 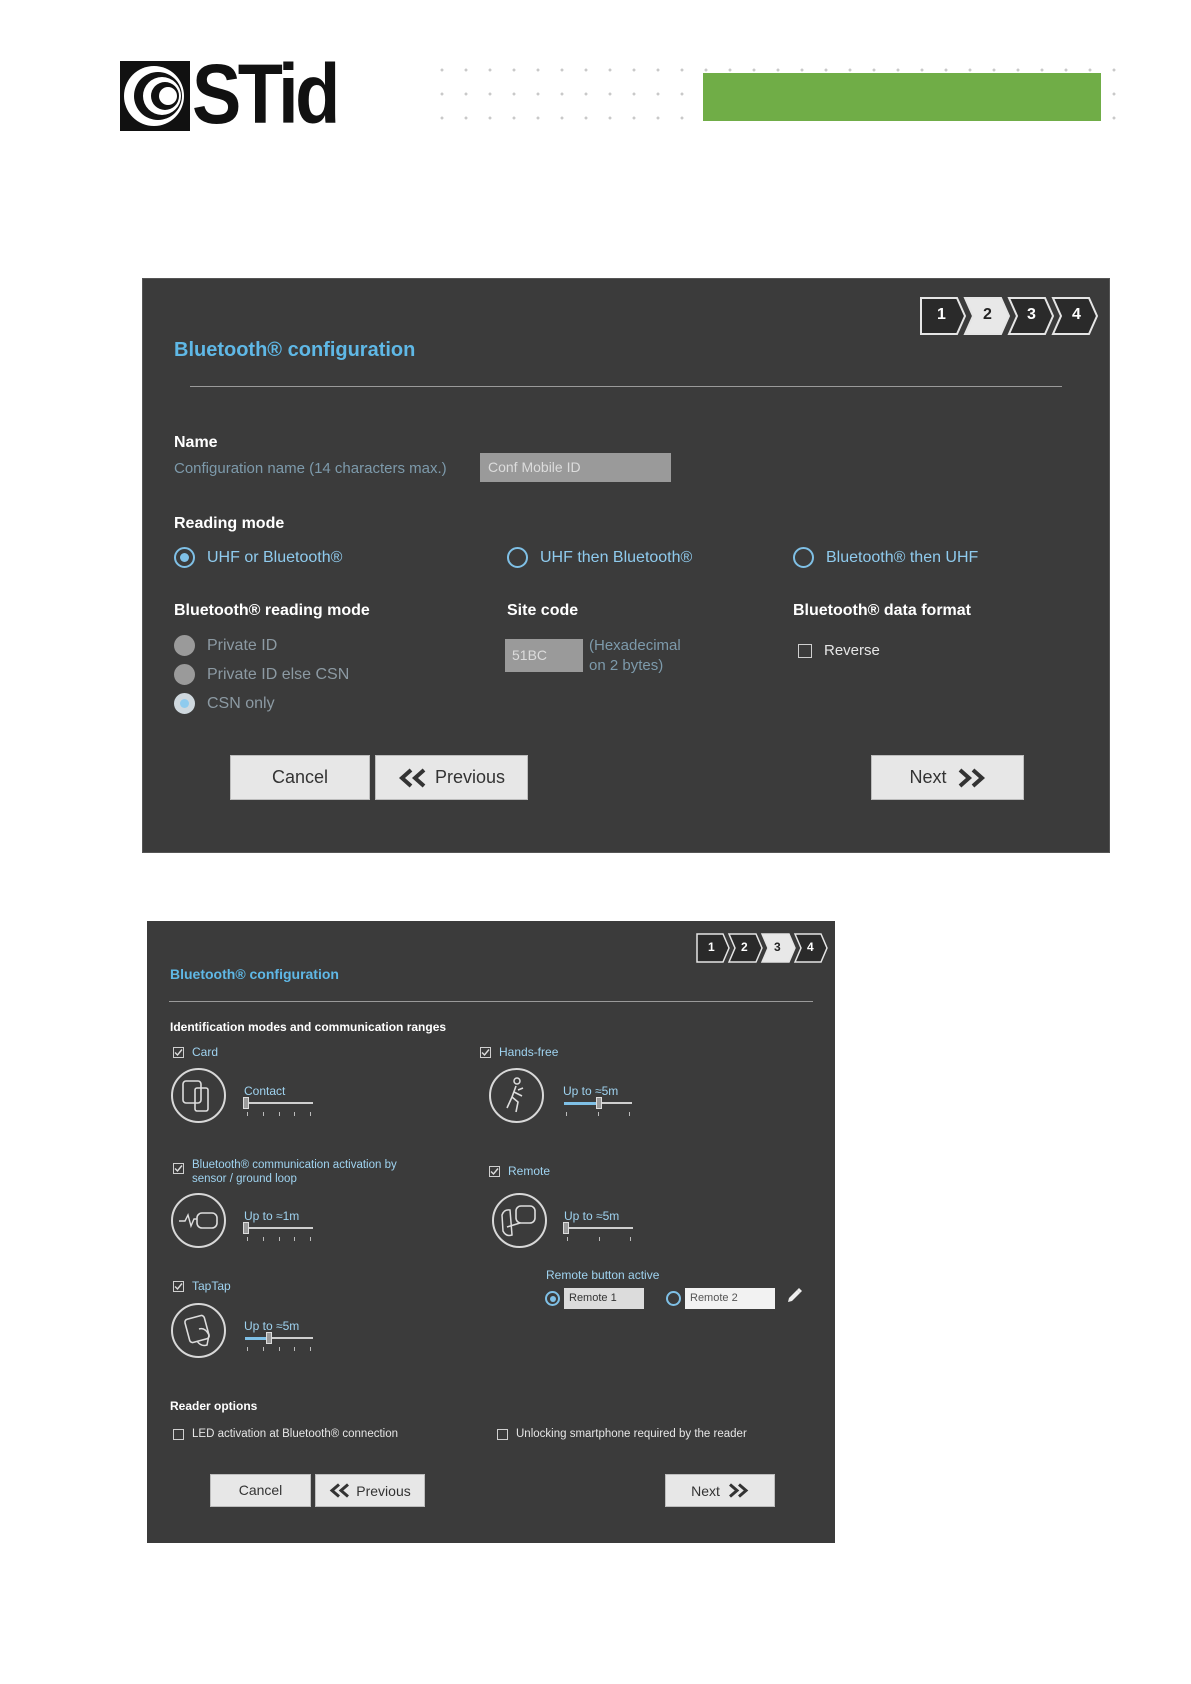 What do you see at coordinates (178, 1168) in the screenshot?
I see `sensor-checkbox-checked` at bounding box center [178, 1168].